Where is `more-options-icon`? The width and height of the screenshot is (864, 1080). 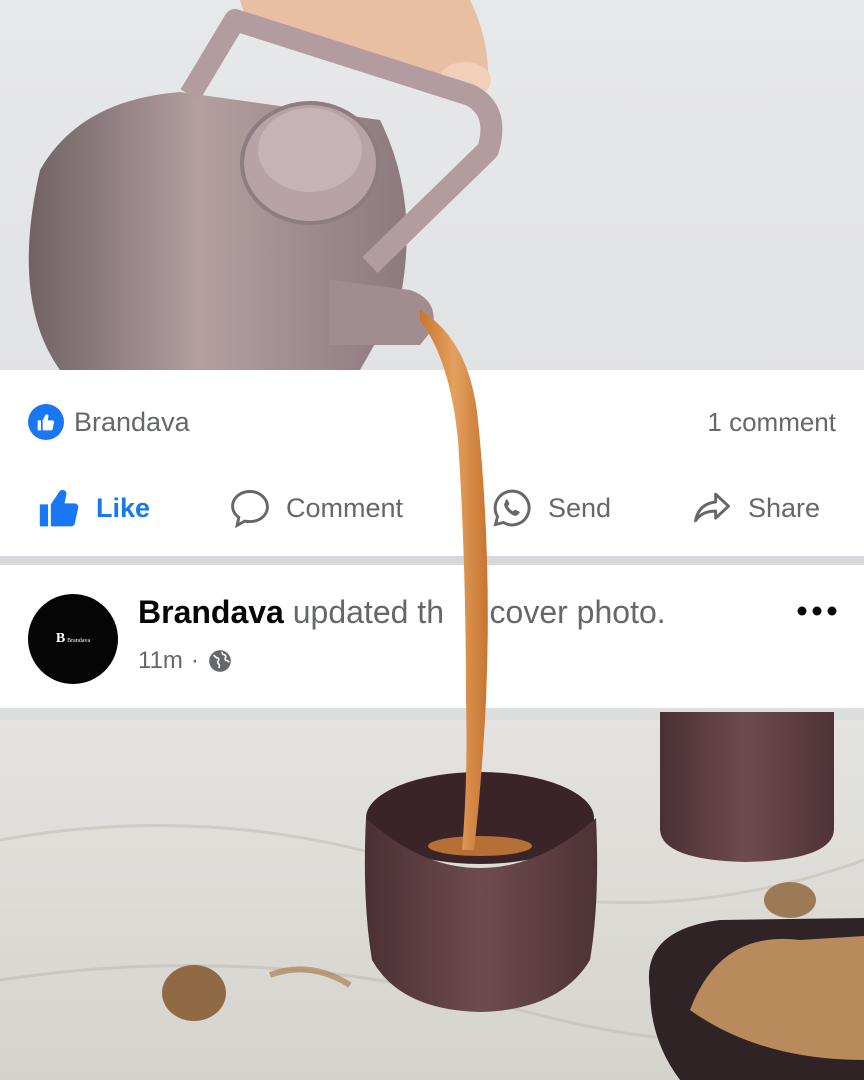
more-options-icon is located at coordinates (817, 611).